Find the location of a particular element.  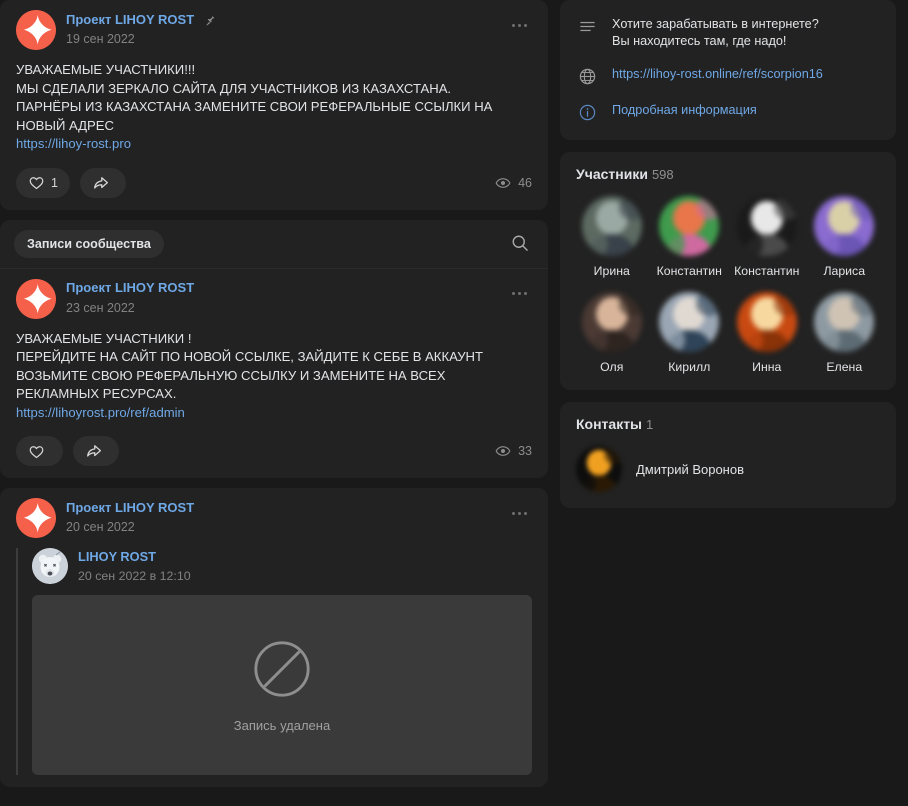

member-name: Константин is located at coordinates (689, 271).